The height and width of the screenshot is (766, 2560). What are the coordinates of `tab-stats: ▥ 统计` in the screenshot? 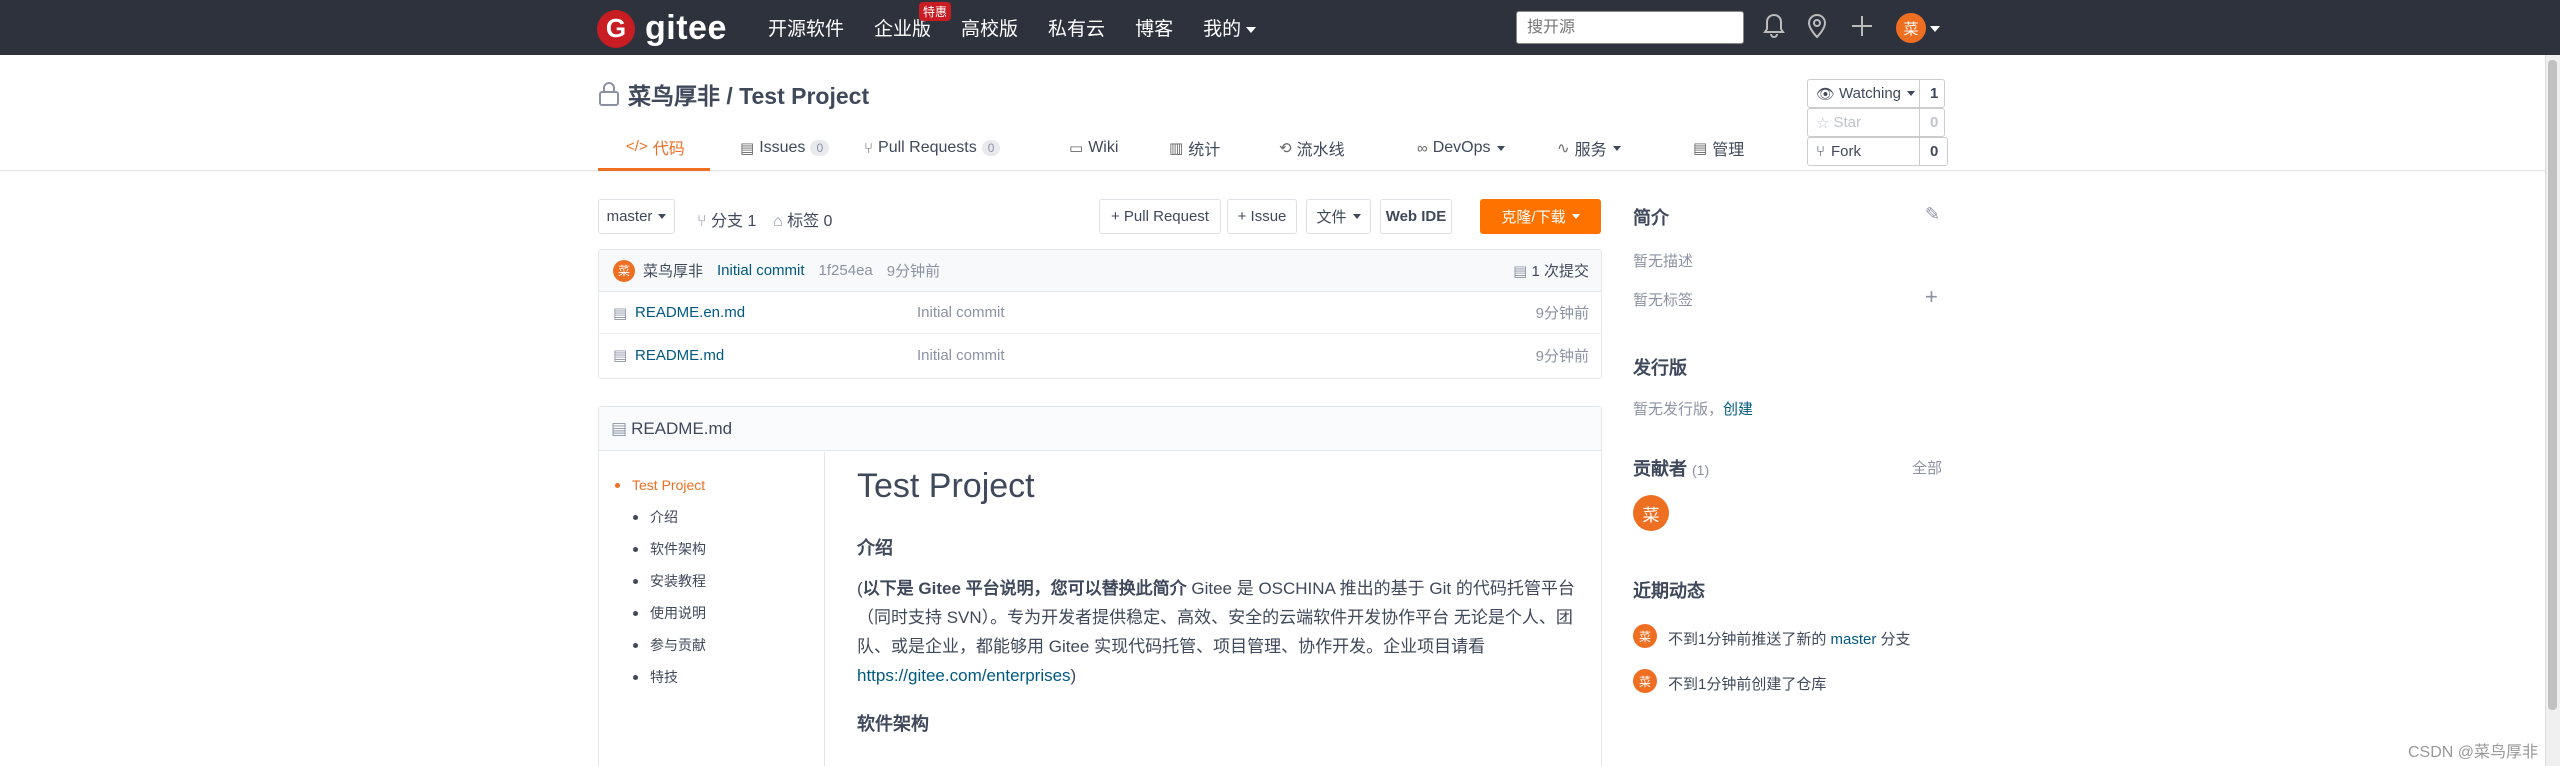 It's located at (1218, 148).